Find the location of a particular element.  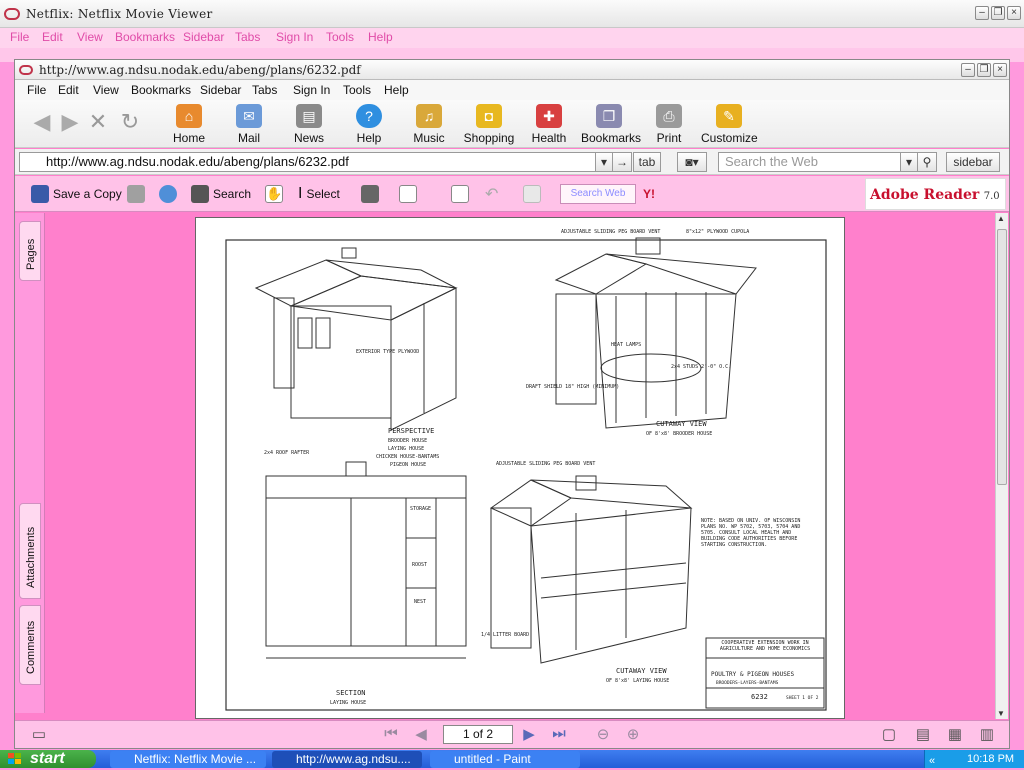

hand-tool-icon: ✋ is located at coordinates (274, 194).